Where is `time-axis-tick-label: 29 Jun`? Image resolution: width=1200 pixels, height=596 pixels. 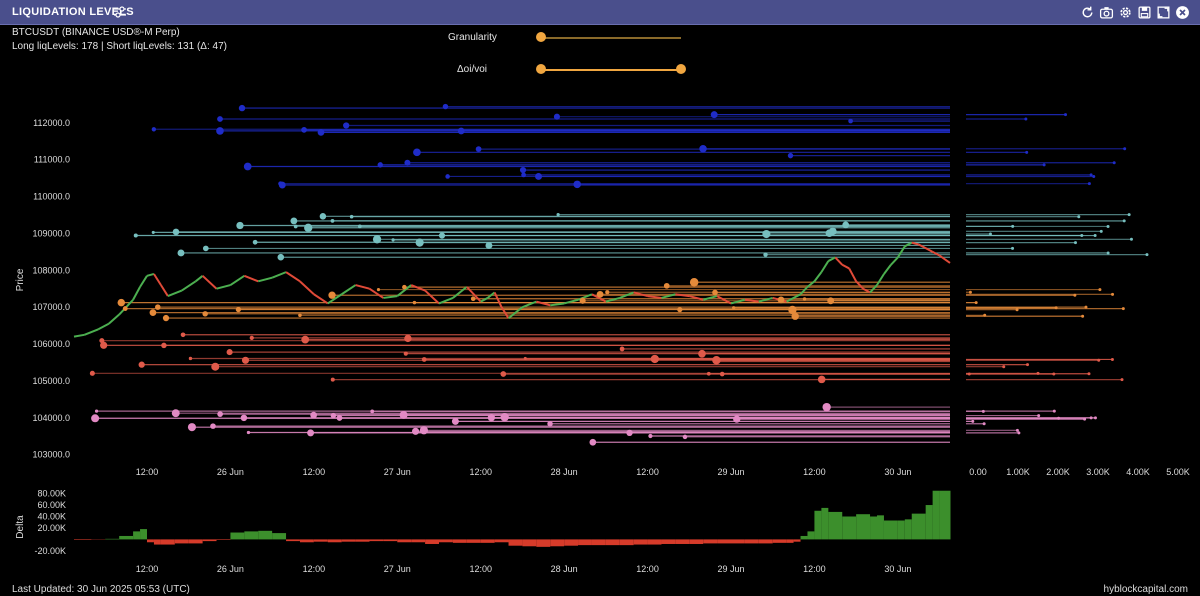 time-axis-tick-label: 29 Jun is located at coordinates (730, 472).